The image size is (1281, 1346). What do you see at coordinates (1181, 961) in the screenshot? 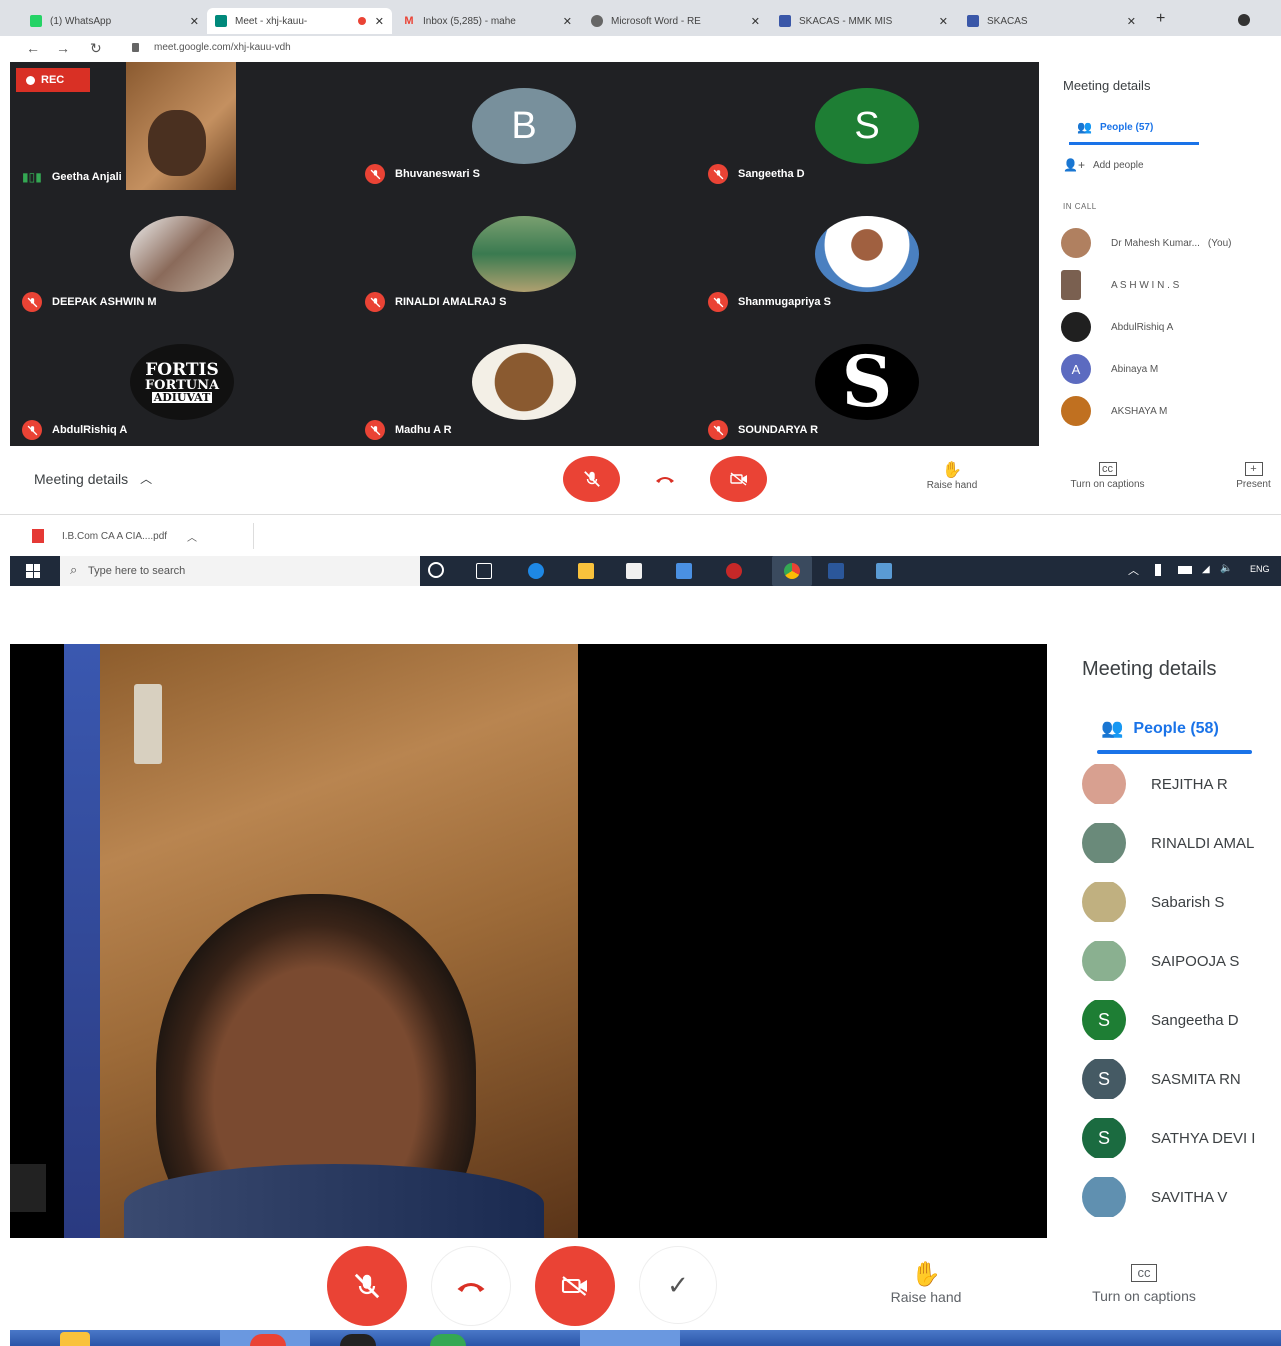
I see `list-item: SAIPOOJA S` at bounding box center [1181, 961].